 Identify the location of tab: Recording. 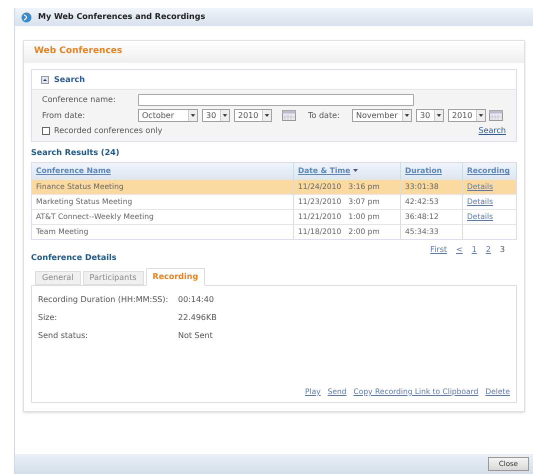
(176, 277).